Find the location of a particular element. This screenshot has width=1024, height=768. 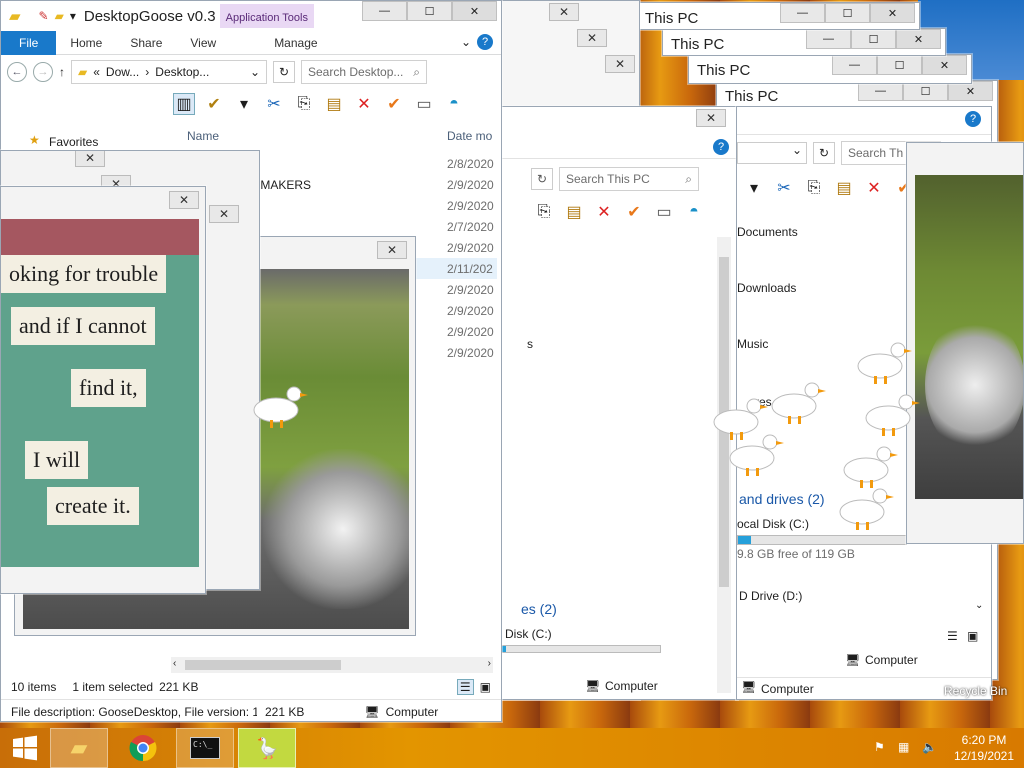

folder-documents: Documents is located at coordinates (767, 232).